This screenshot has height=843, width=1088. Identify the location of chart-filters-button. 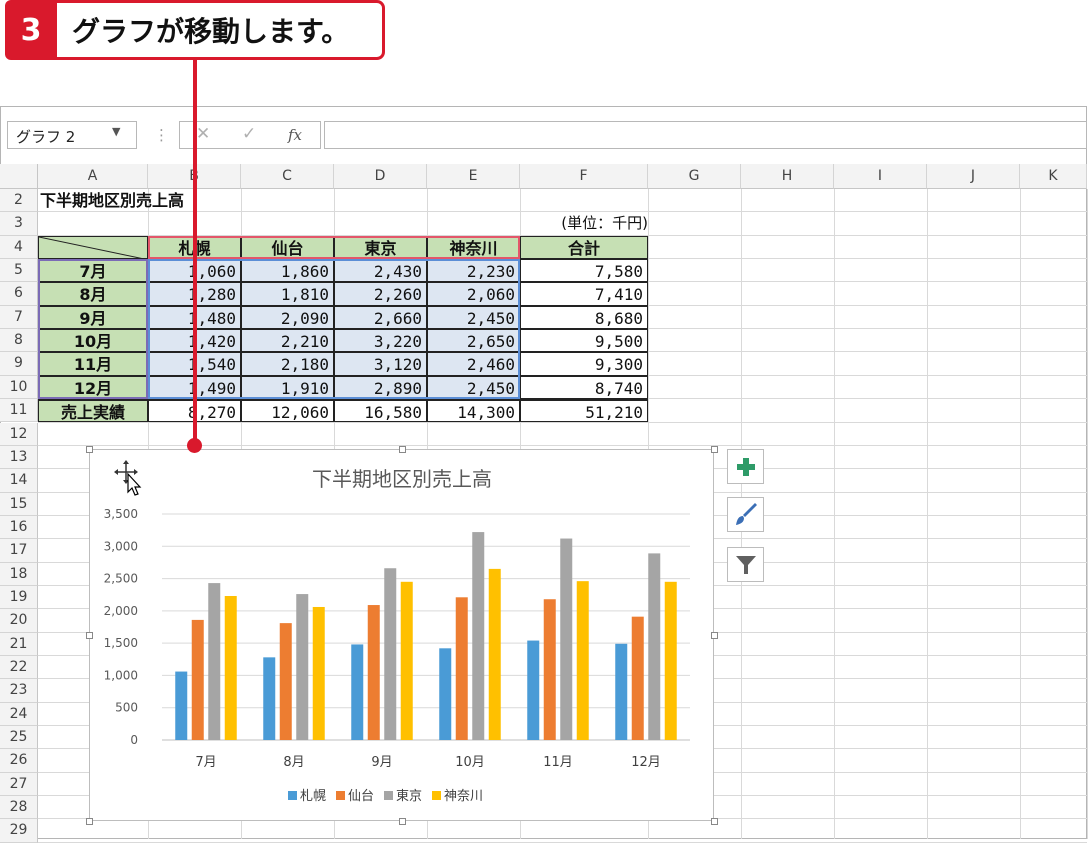
(745, 564).